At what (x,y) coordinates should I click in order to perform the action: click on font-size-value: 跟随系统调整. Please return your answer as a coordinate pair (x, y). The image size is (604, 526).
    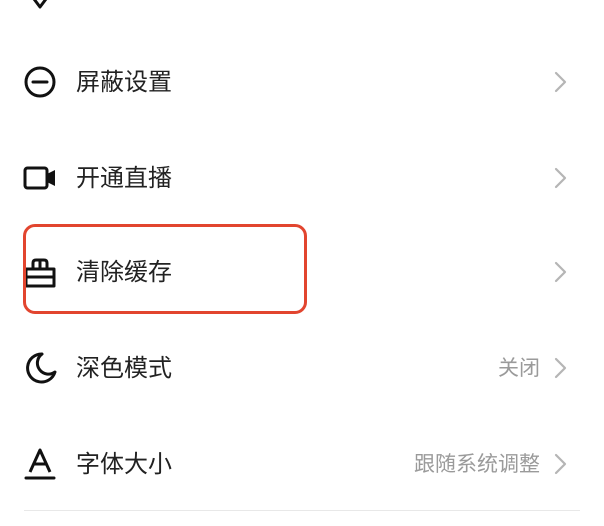
    Looking at the image, I should click on (477, 464).